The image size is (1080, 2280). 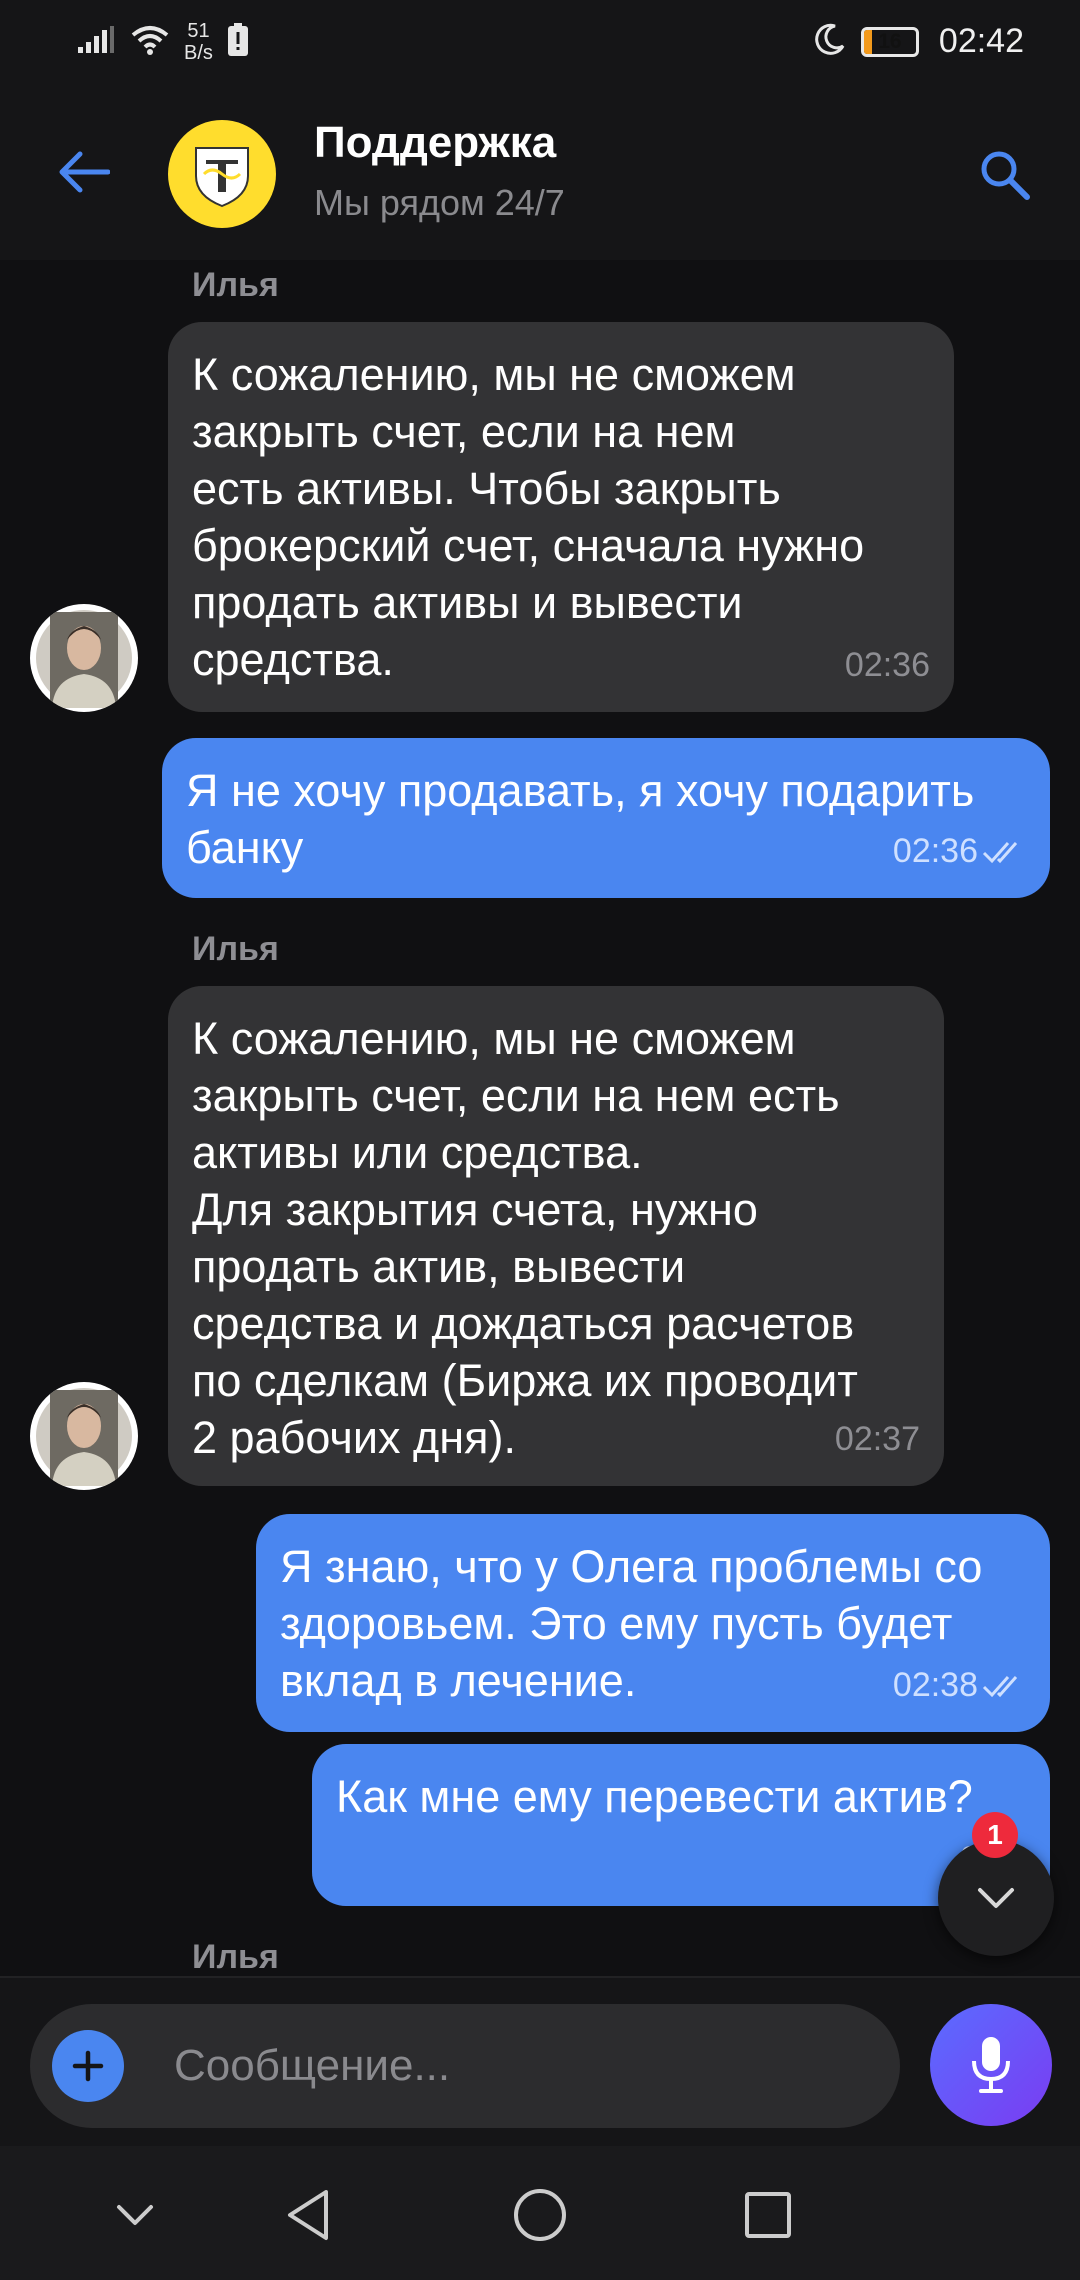 I want to click on signal-icon, so click(x=96, y=42).